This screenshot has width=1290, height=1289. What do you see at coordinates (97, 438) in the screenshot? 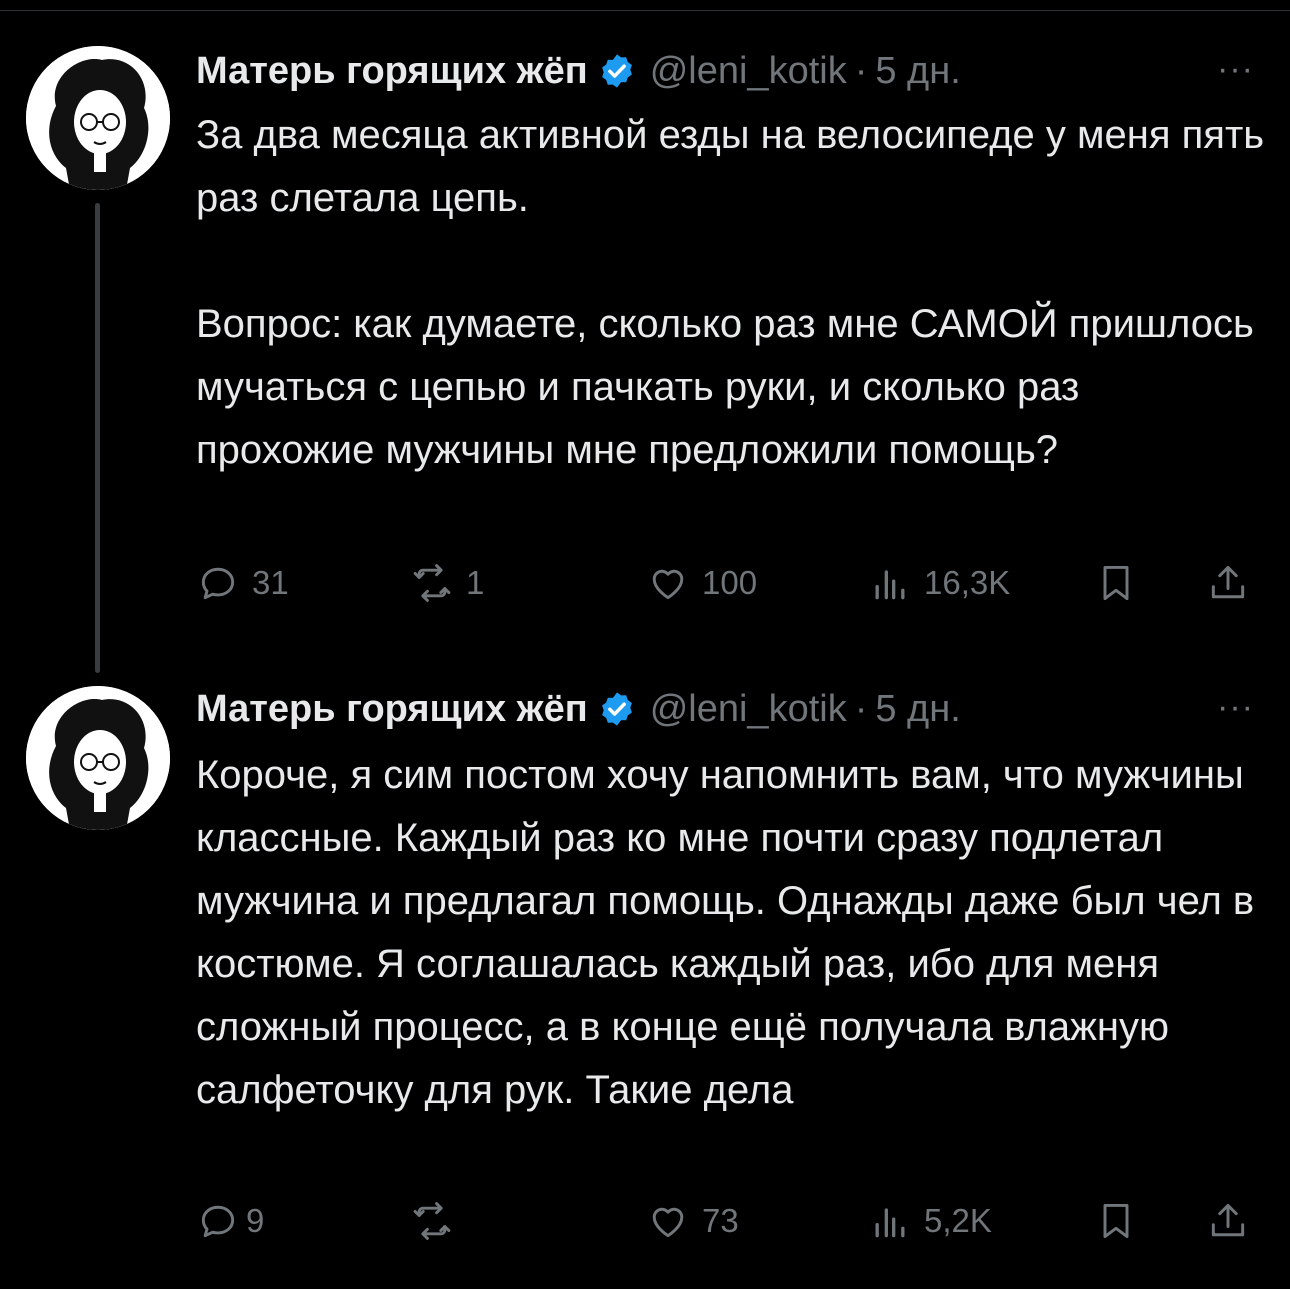
I see `thread-line` at bounding box center [97, 438].